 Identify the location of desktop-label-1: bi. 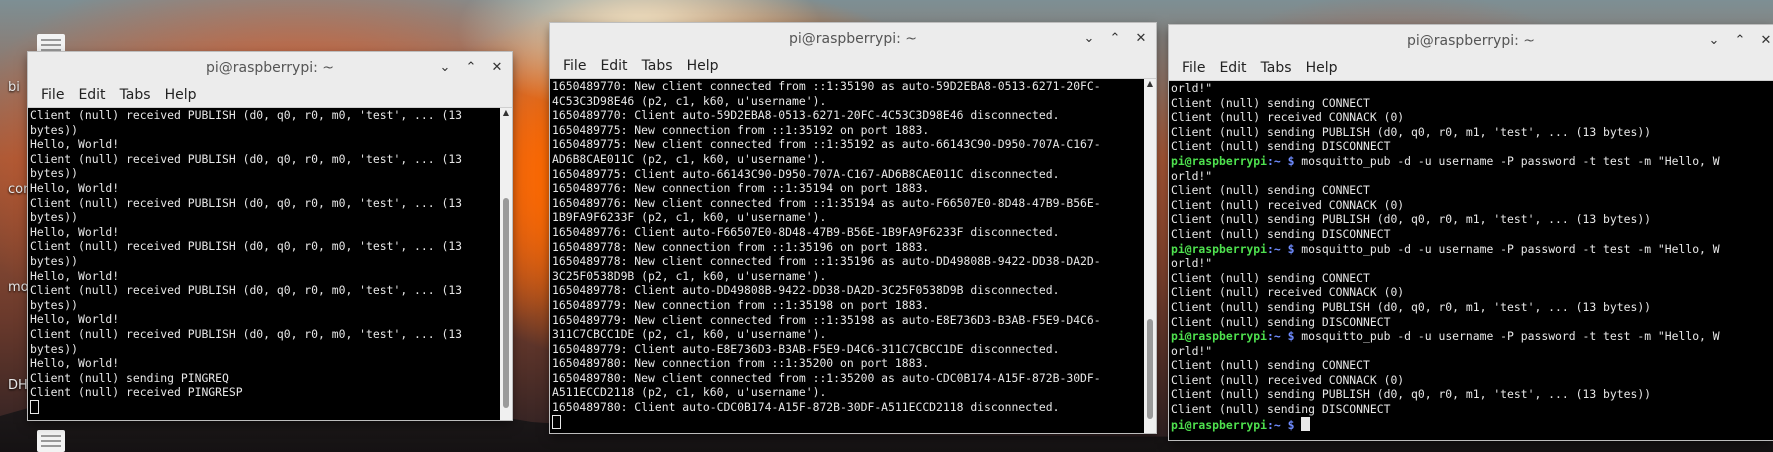
(14, 87).